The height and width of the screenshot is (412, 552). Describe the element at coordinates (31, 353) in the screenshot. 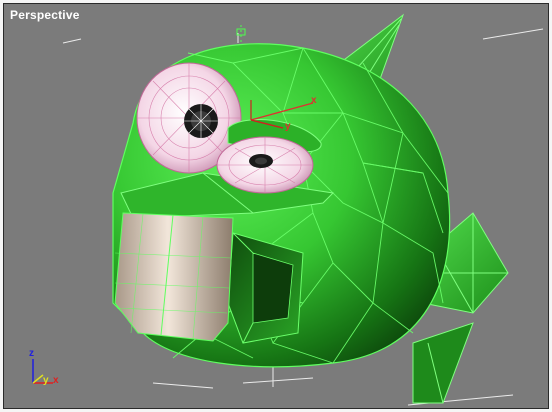

I see `tripod-z-label: z` at that location.